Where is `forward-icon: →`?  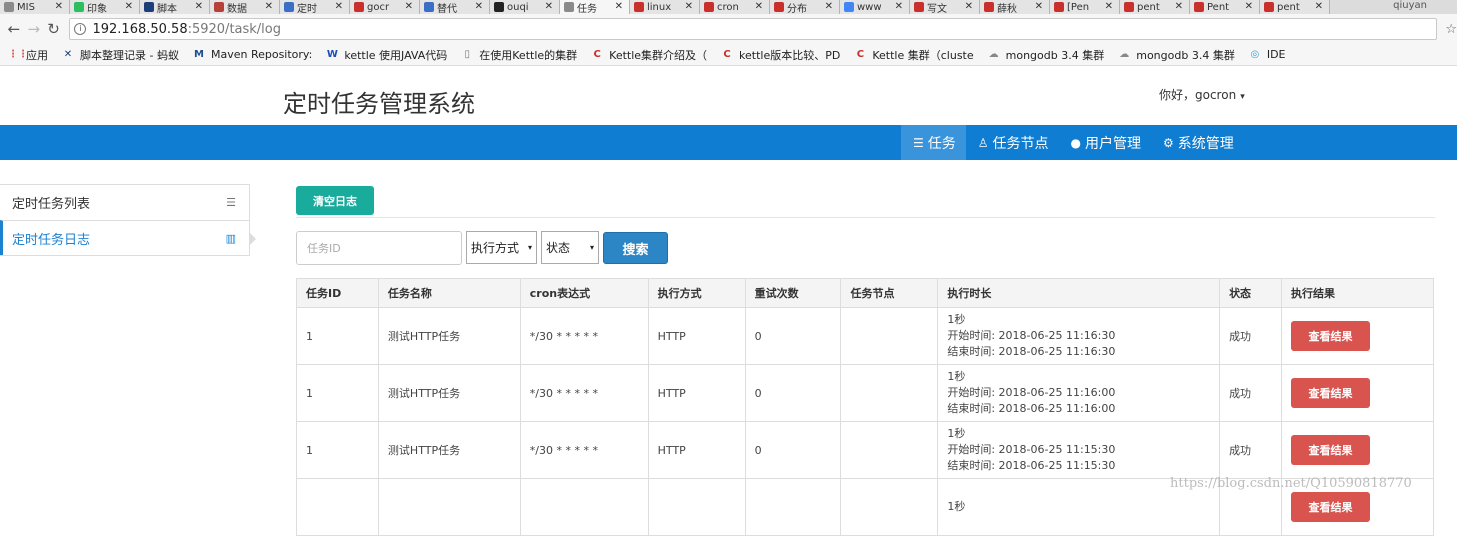
forward-icon: → is located at coordinates (34, 29).